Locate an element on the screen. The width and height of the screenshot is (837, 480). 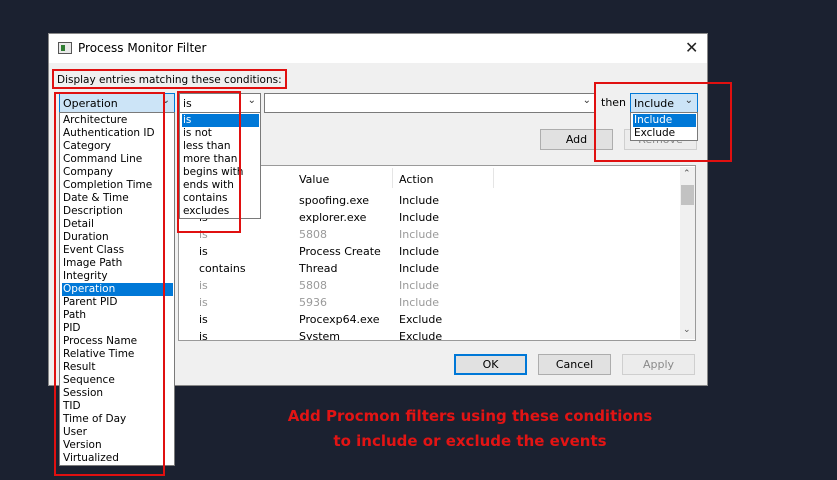
scroll-down-icon: ⌄ is located at coordinates (687, 330).